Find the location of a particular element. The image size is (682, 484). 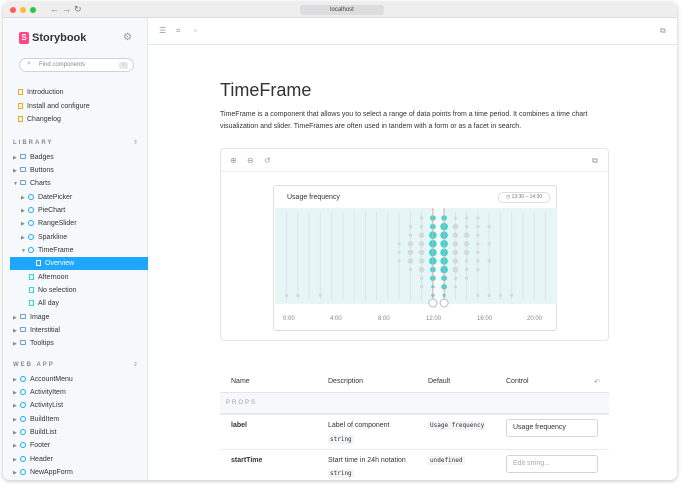

sidebar-item-sparkline: ▶ Sparkline is located at coordinates (44, 237).